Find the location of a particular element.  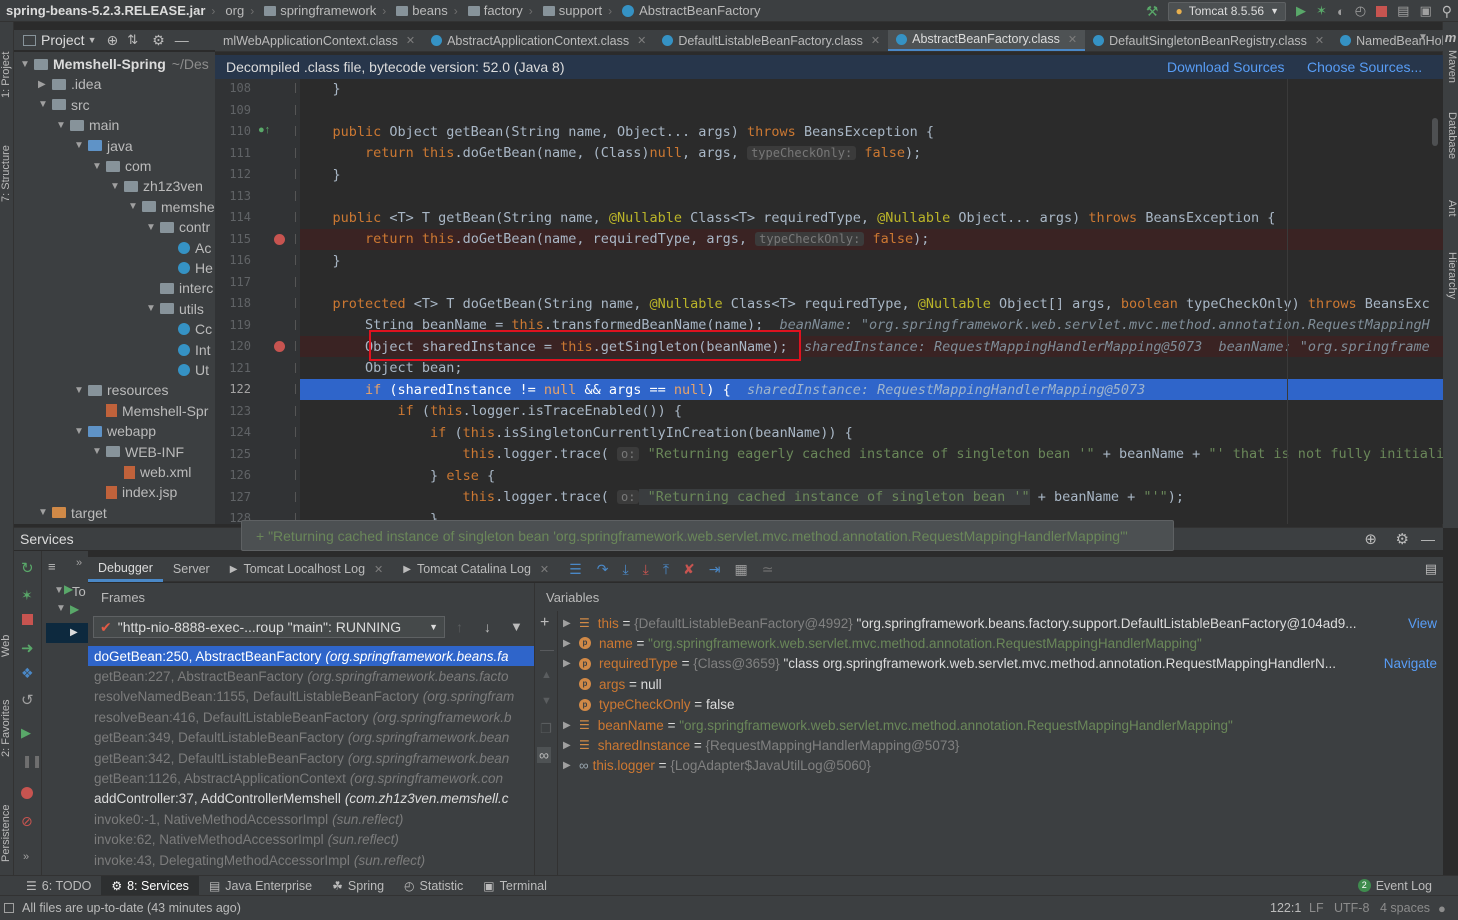

file-encoding: UTF-8 is located at coordinates (1351, 908).